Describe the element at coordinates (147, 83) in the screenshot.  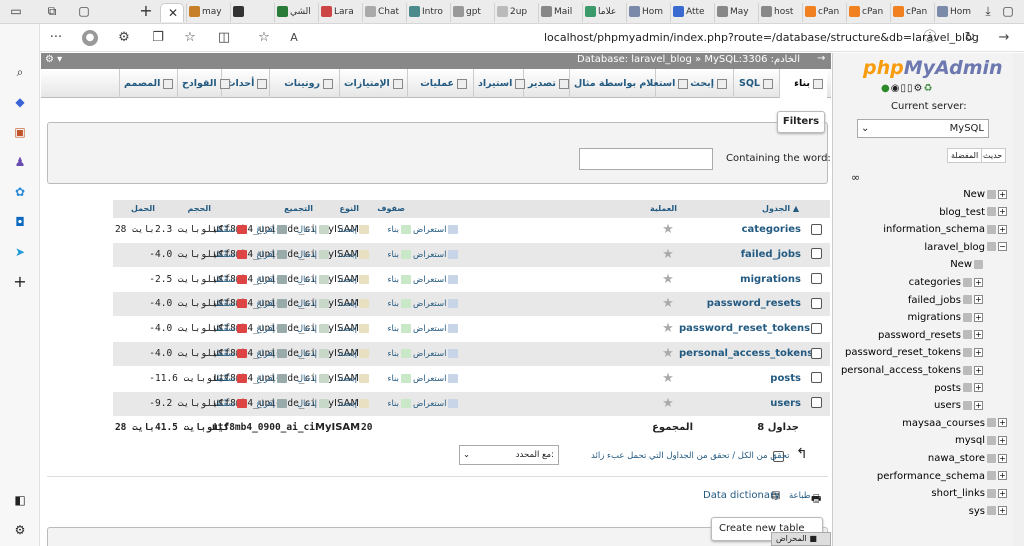
I see `menu-tab-11: المصمم` at that location.